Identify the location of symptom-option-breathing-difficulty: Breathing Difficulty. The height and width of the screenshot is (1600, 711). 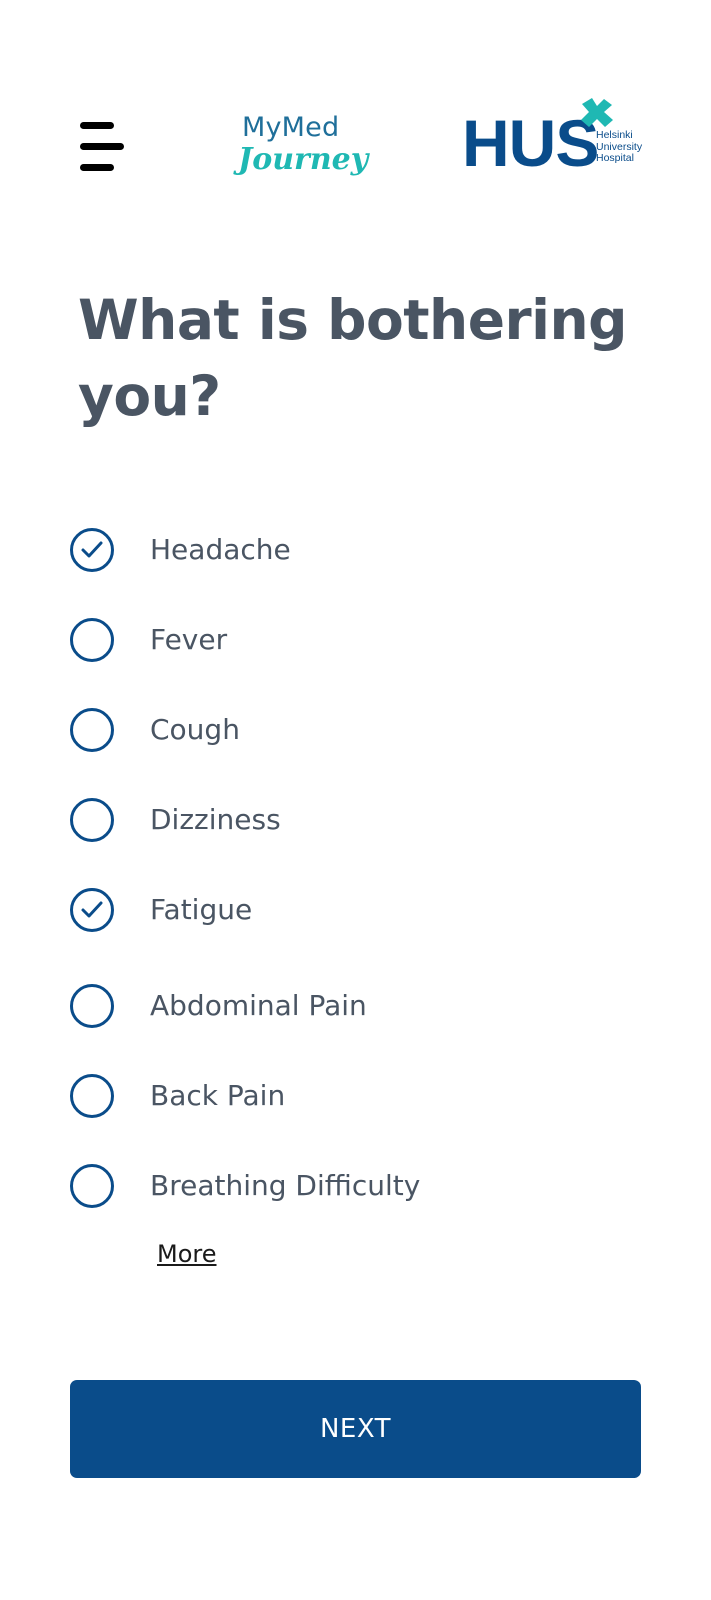
(350, 1194).